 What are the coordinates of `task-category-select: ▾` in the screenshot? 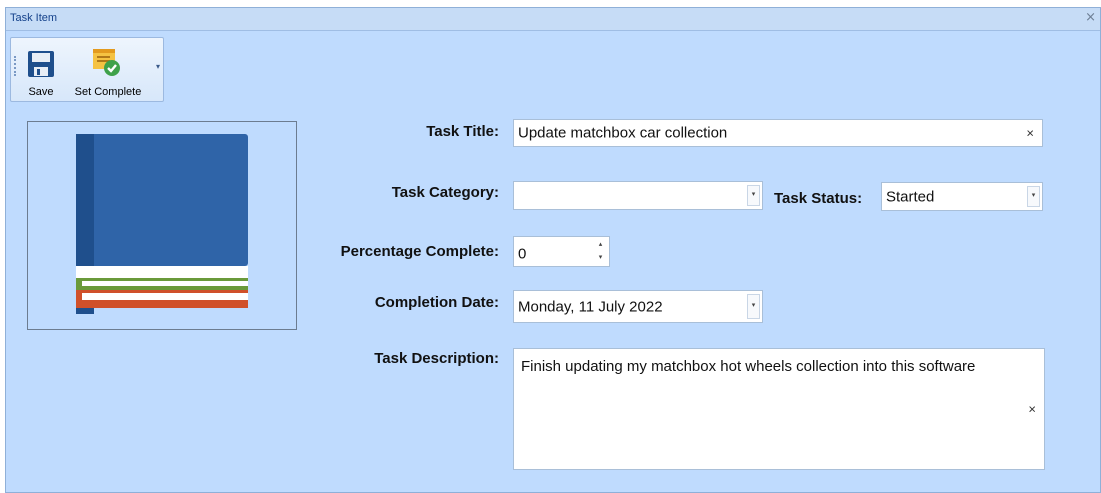 It's located at (638, 195).